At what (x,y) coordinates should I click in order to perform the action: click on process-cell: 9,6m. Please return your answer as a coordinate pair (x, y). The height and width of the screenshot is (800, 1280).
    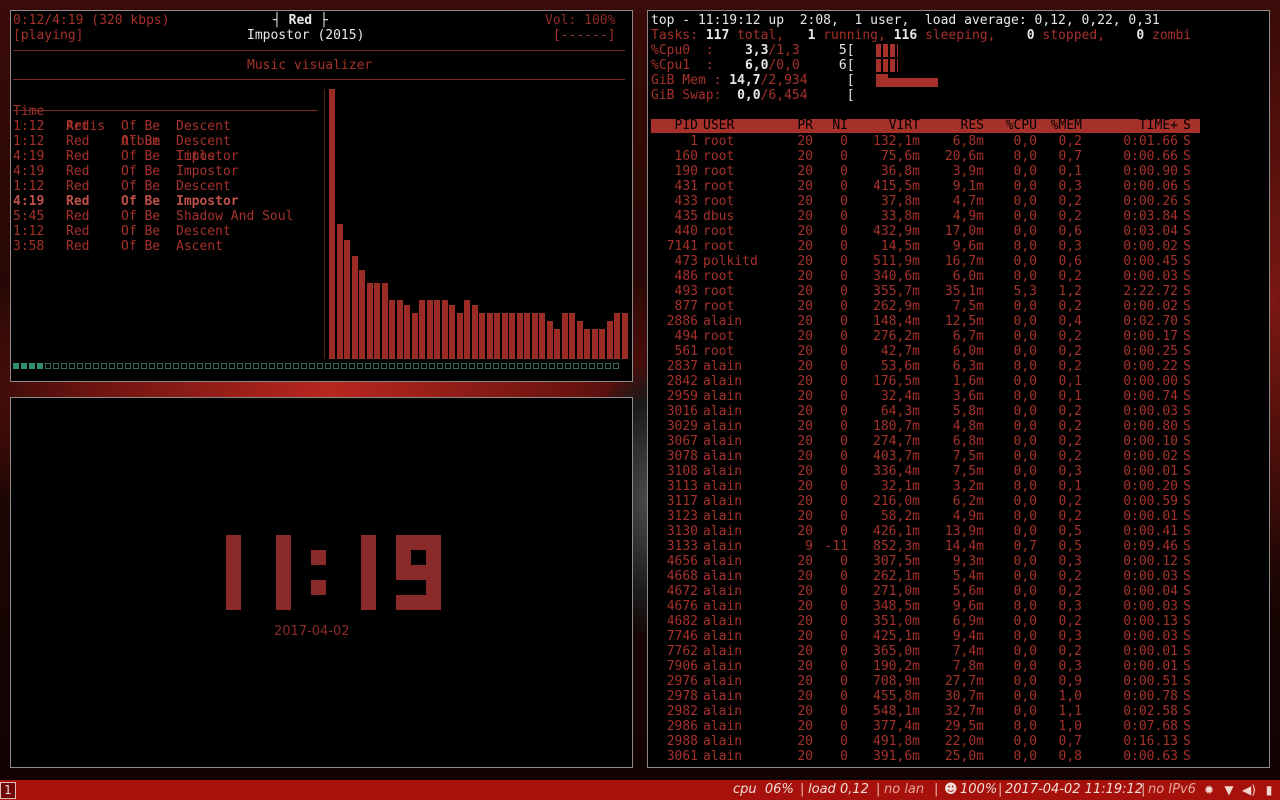
    Looking at the image, I should click on (968, 246).